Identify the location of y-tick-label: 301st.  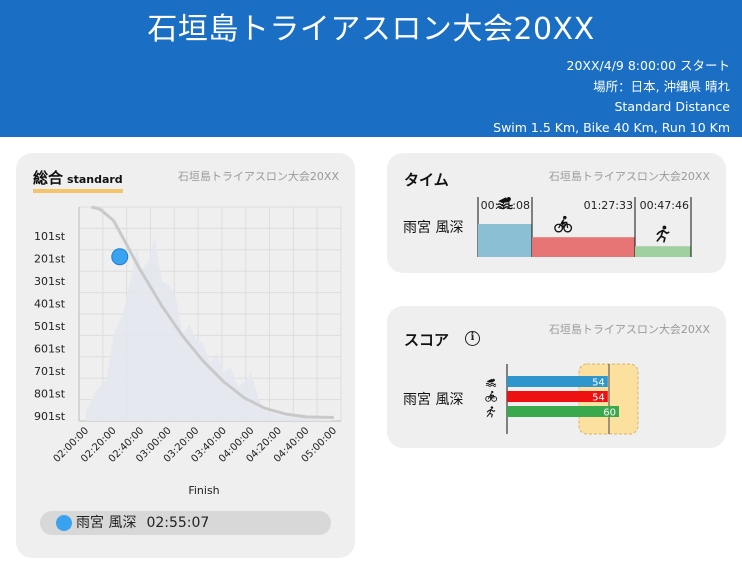
(50, 281).